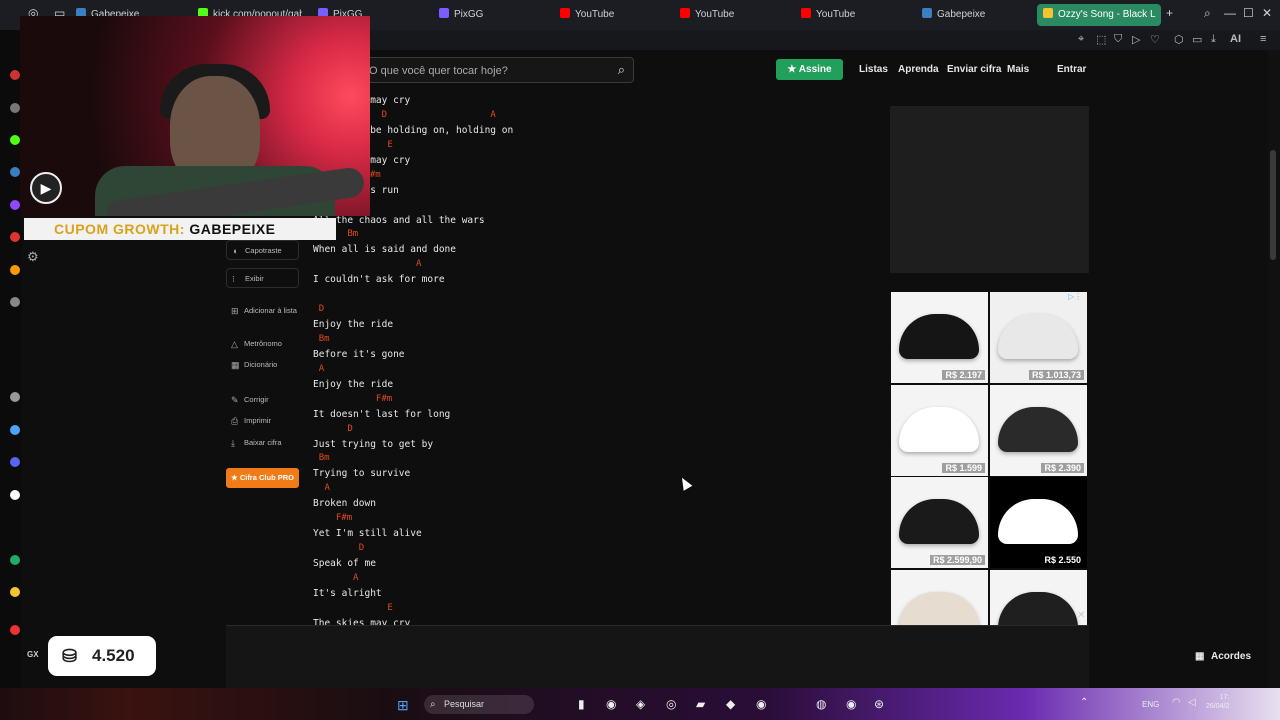 Image resolution: width=1280 pixels, height=720 pixels. I want to click on product-ad: R$ 2.390, so click(1038, 430).